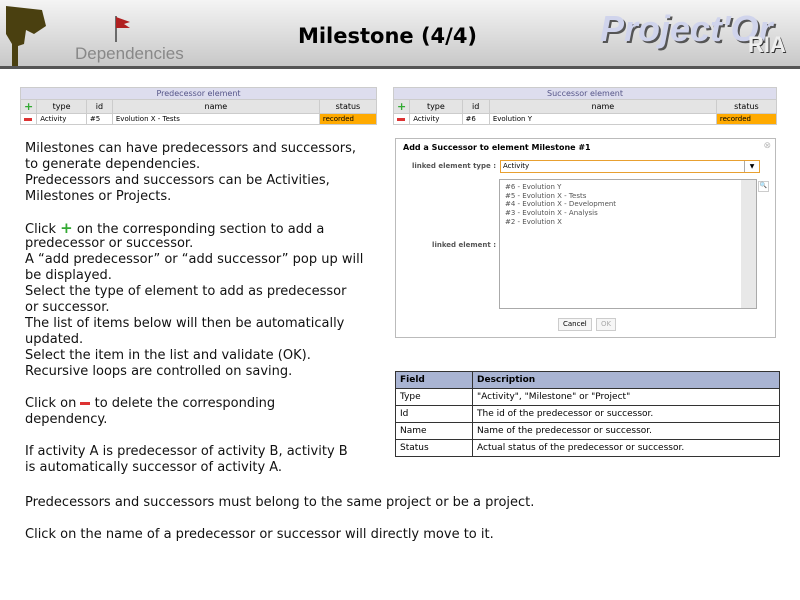 This screenshot has width=800, height=600. Describe the element at coordinates (748, 244) in the screenshot. I see `scrollbar` at that location.